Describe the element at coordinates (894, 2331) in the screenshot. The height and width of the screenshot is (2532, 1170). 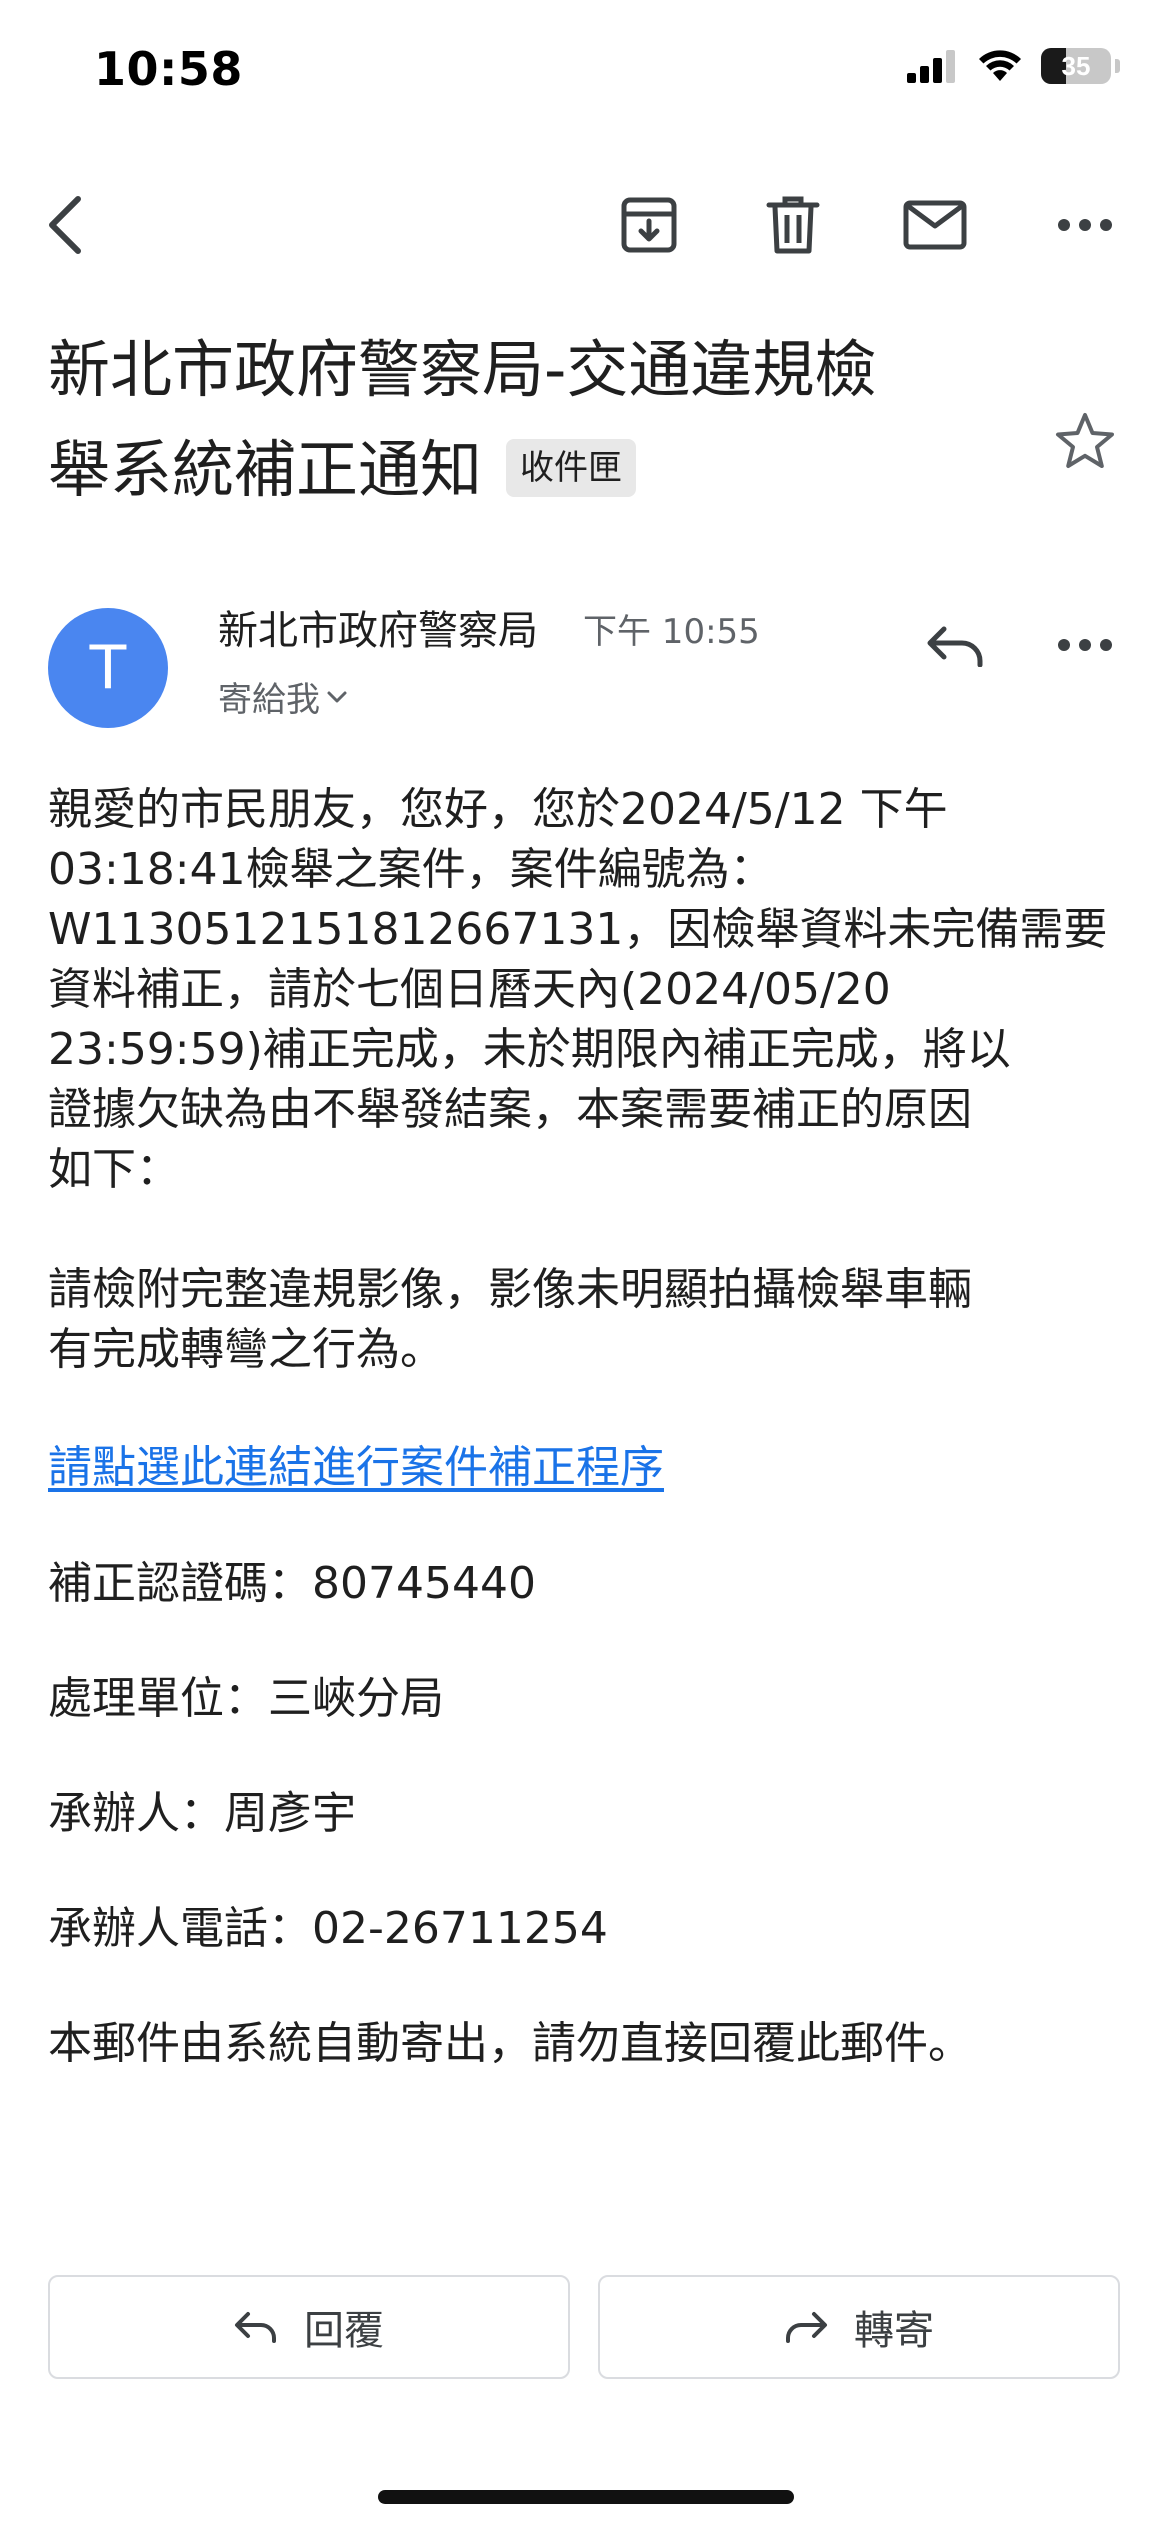
I see `forward-label: 轉寄` at that location.